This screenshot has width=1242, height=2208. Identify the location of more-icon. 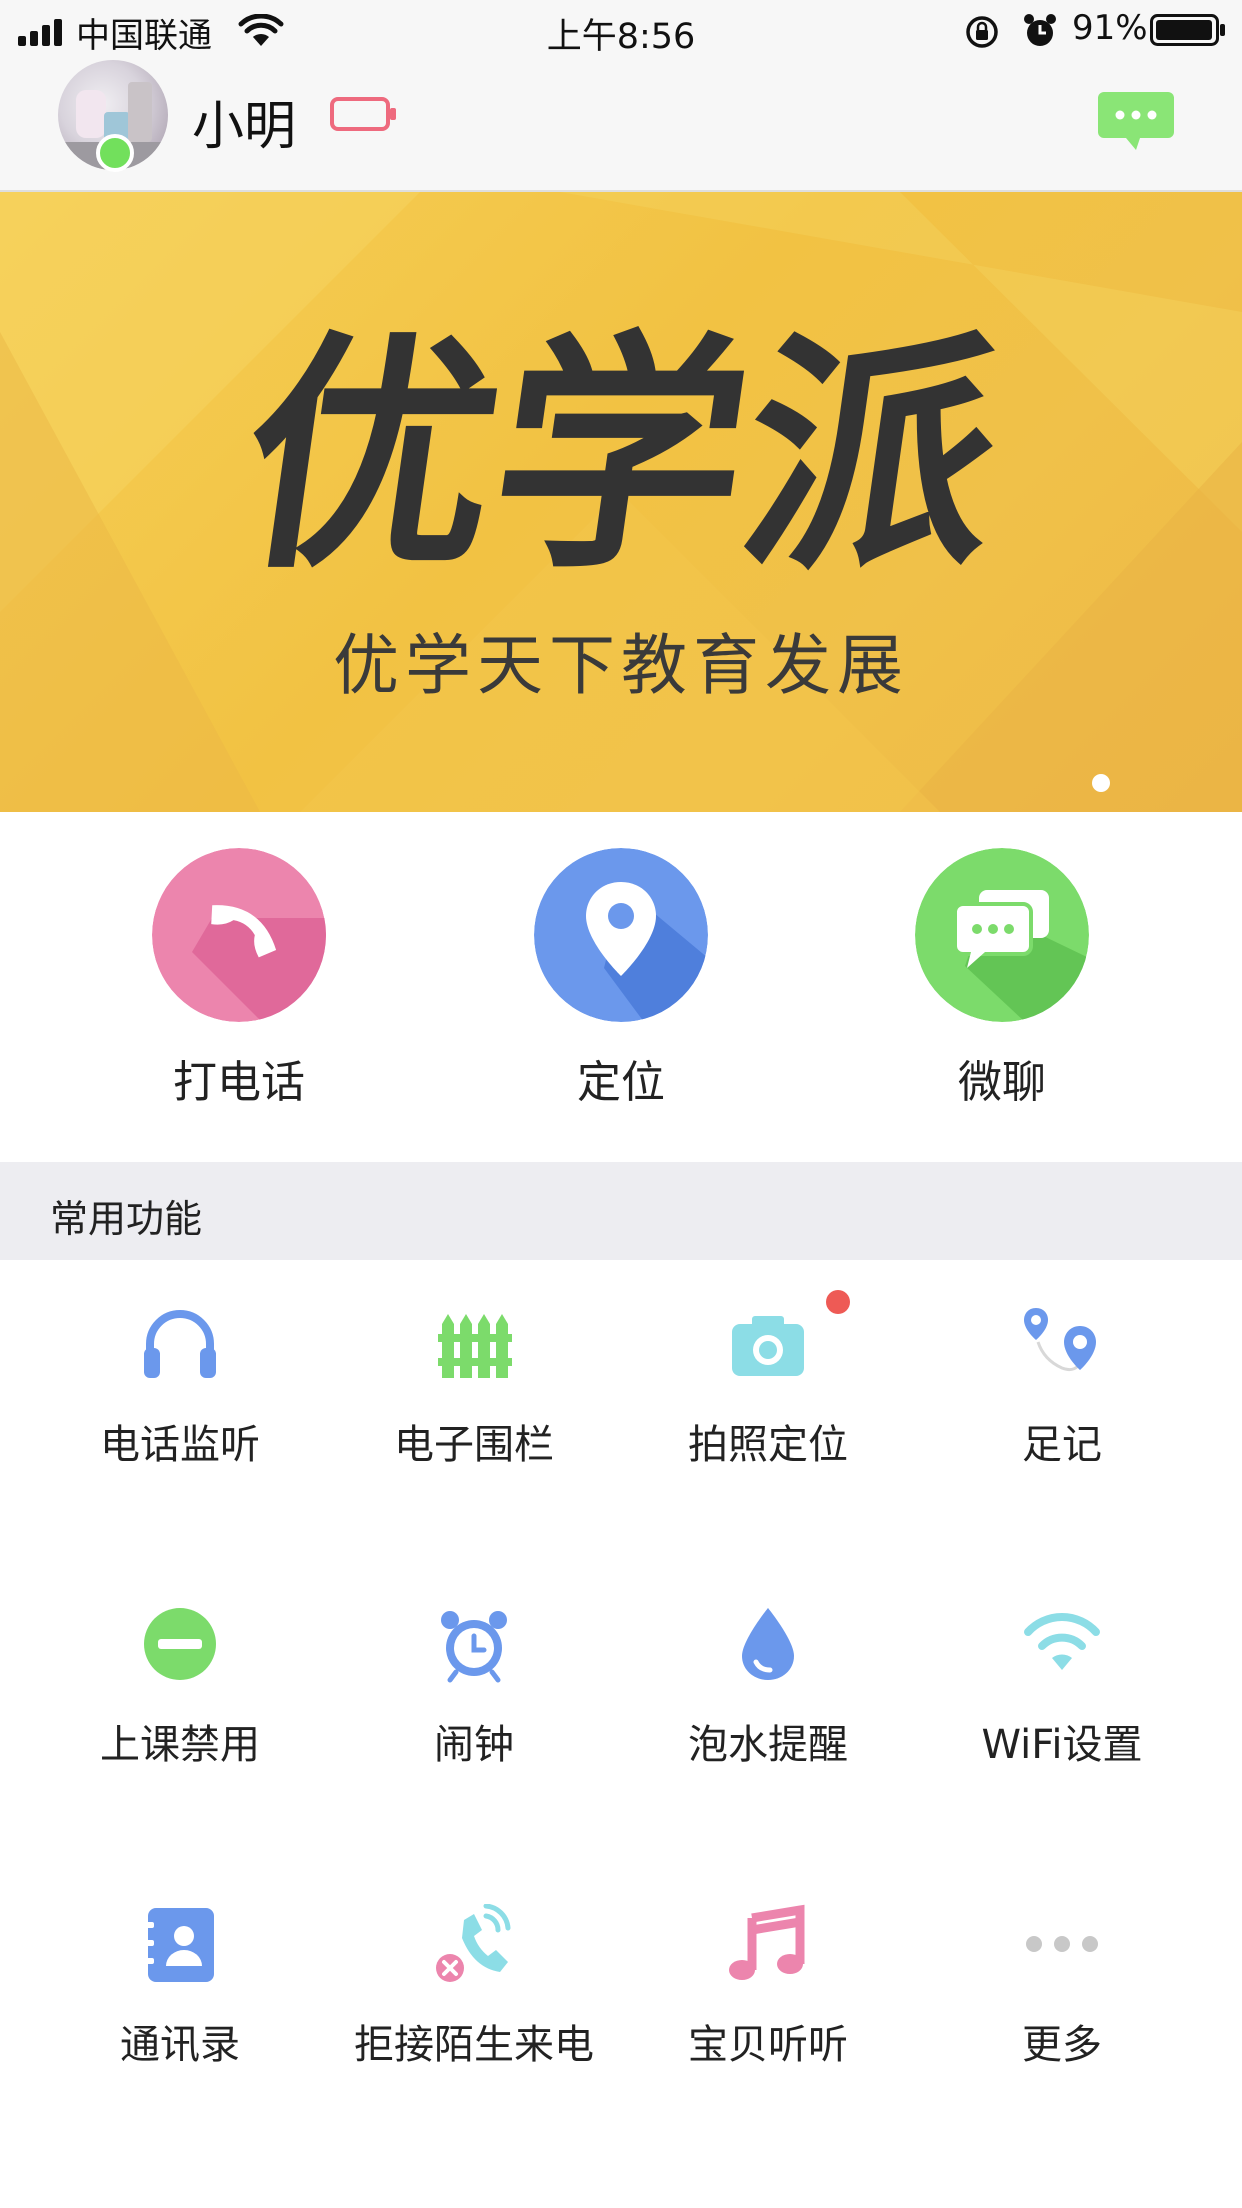
(1062, 1944).